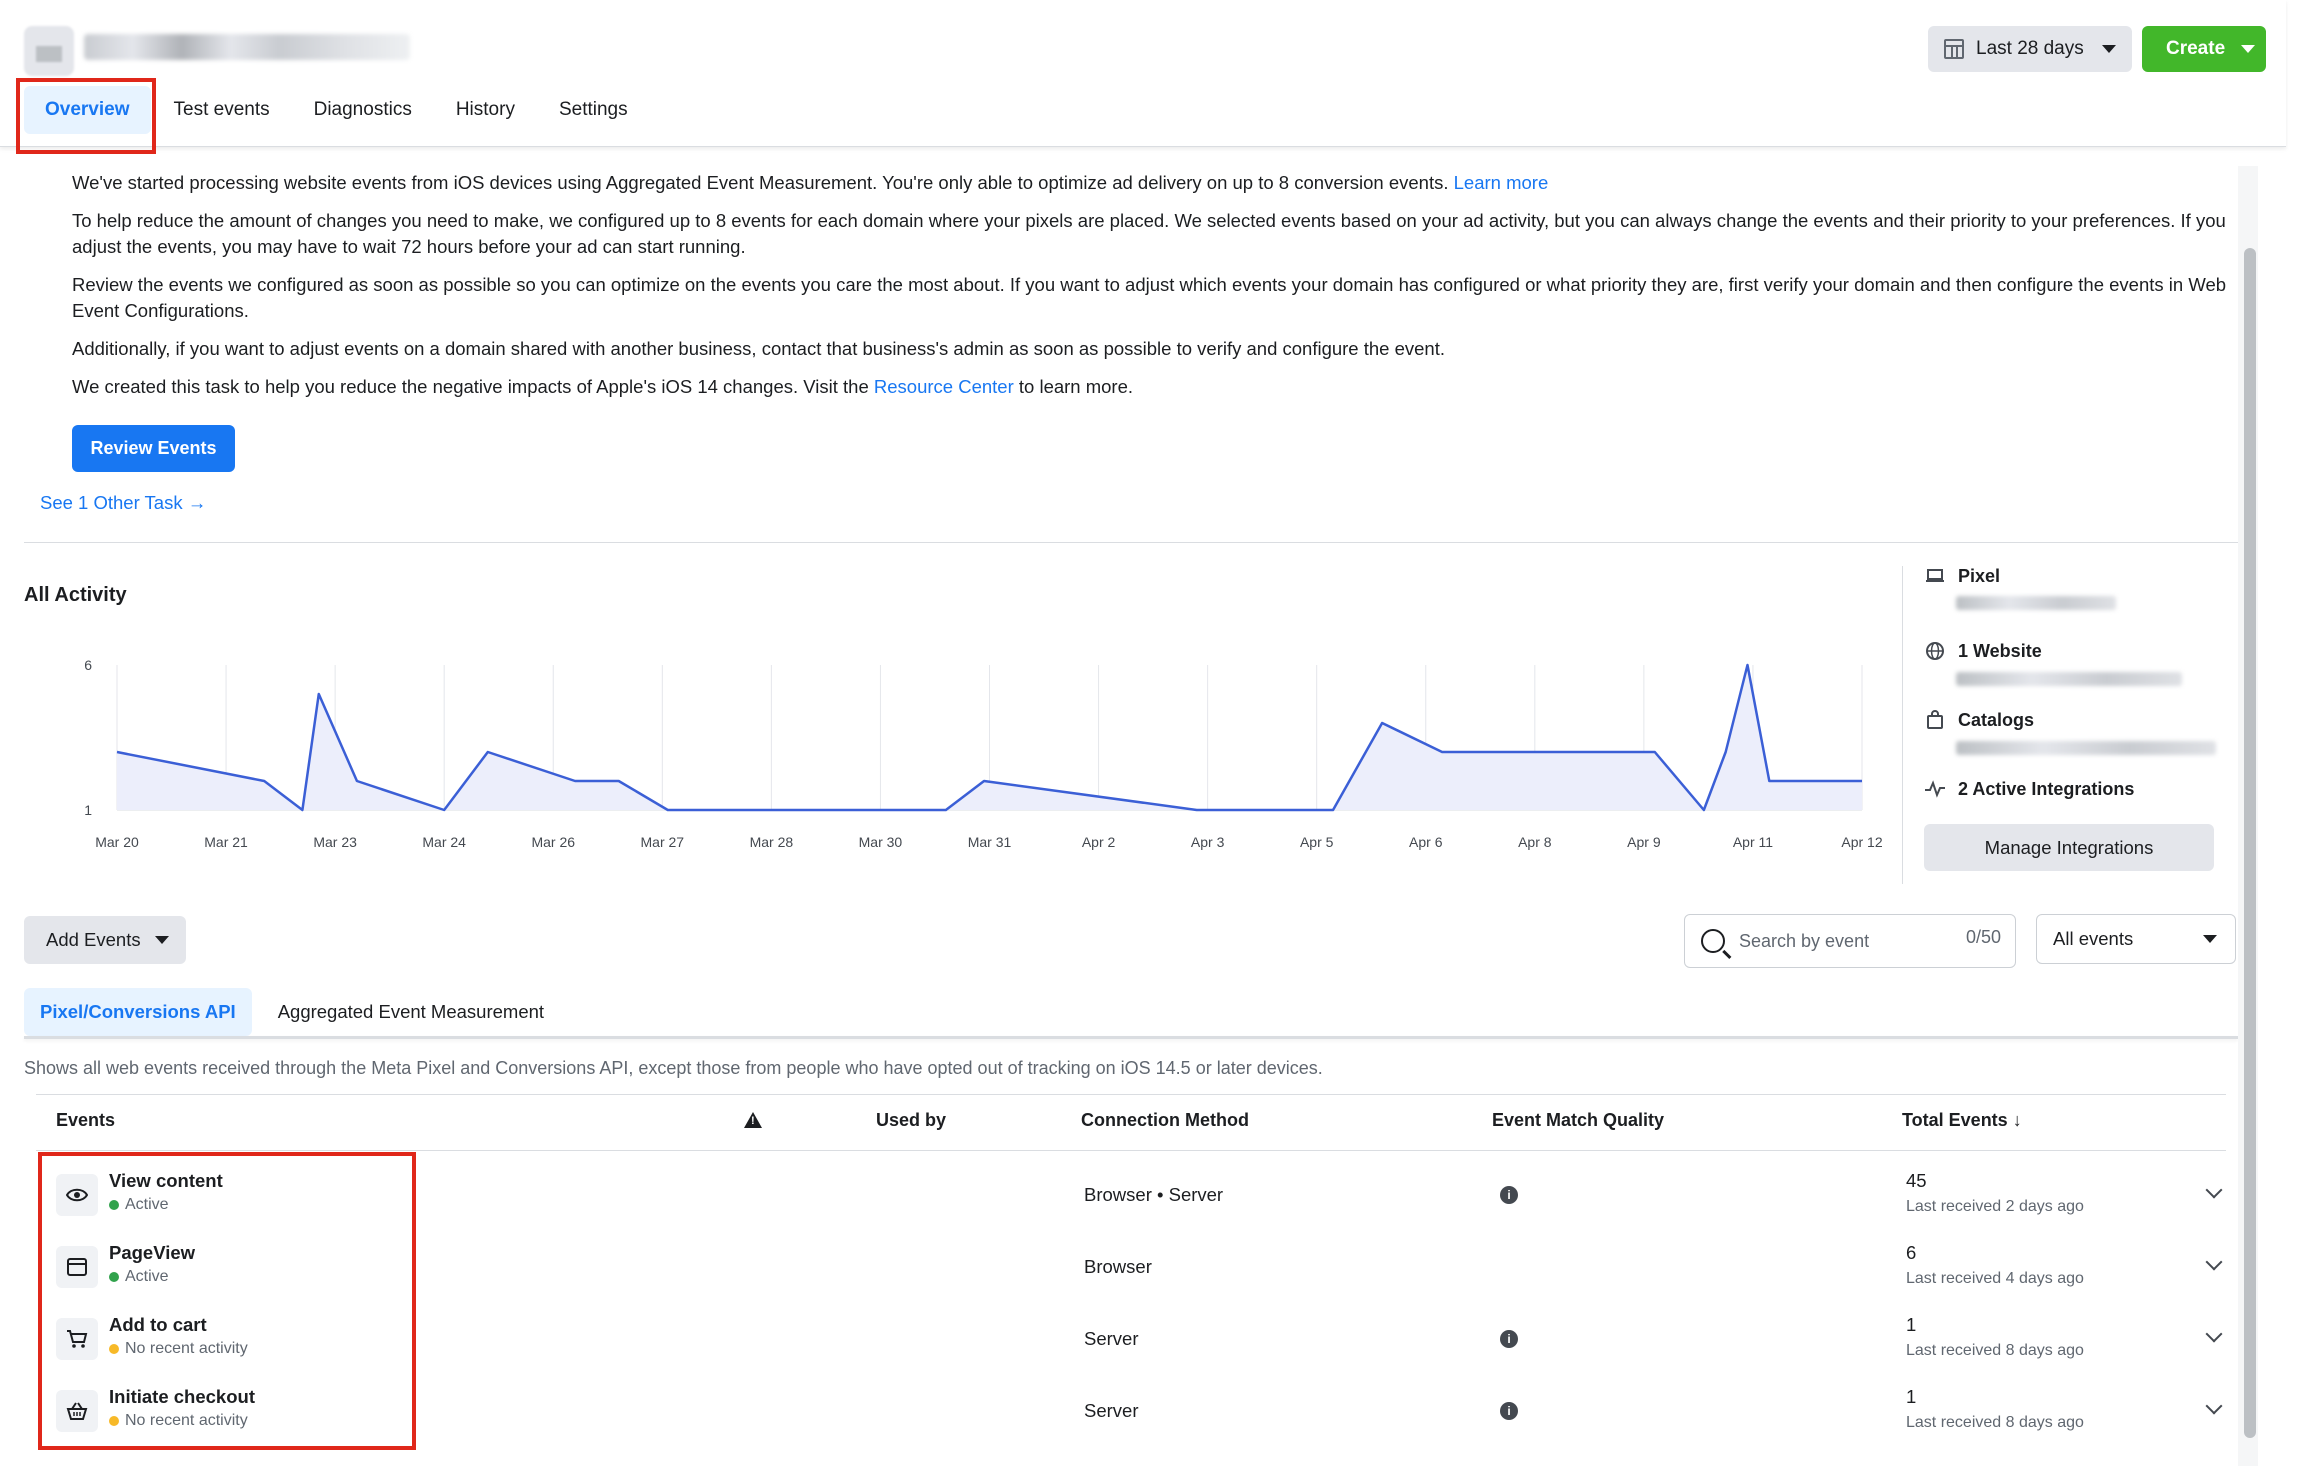 The height and width of the screenshot is (1466, 2302). I want to click on x-tick-label: Mar 26, so click(553, 842).